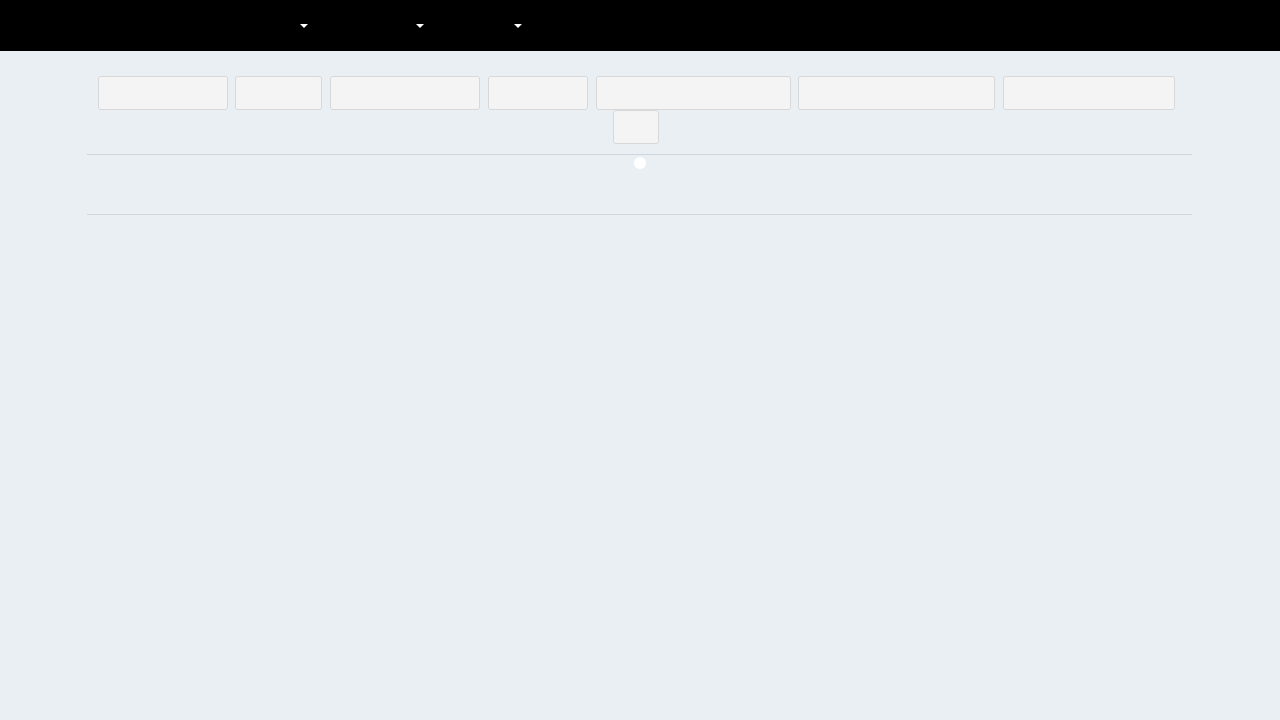 The image size is (1280, 720). I want to click on top-navigation-bar, so click(640, 25).